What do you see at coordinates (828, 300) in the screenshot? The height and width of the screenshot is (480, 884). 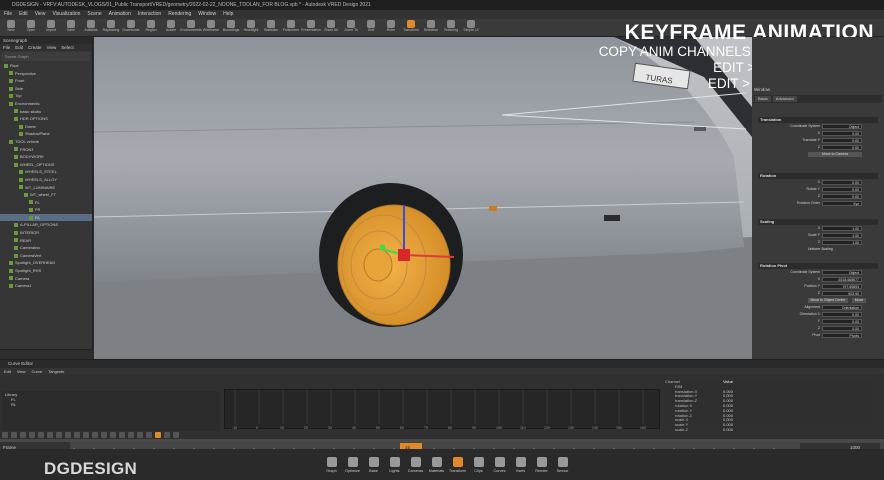 I see `move-to-object-center-button: Move to Object Center` at bounding box center [828, 300].